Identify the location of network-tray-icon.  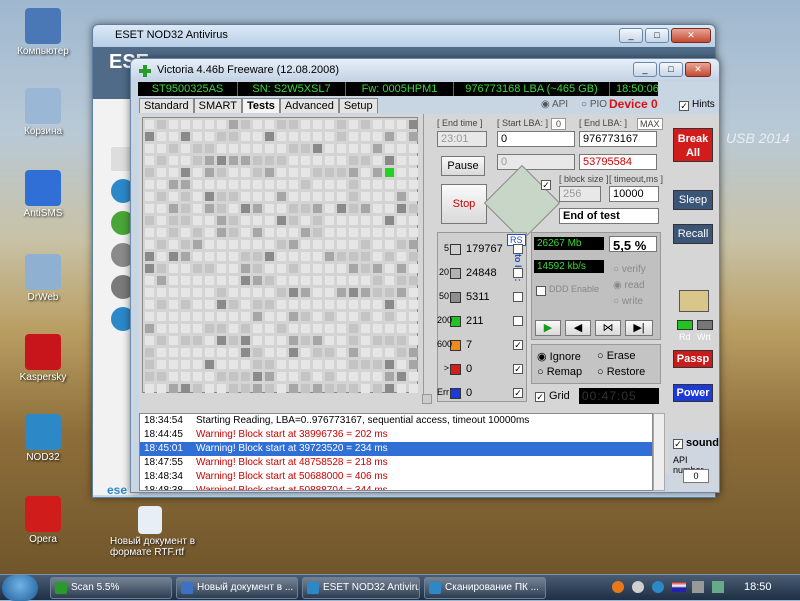
(638, 587).